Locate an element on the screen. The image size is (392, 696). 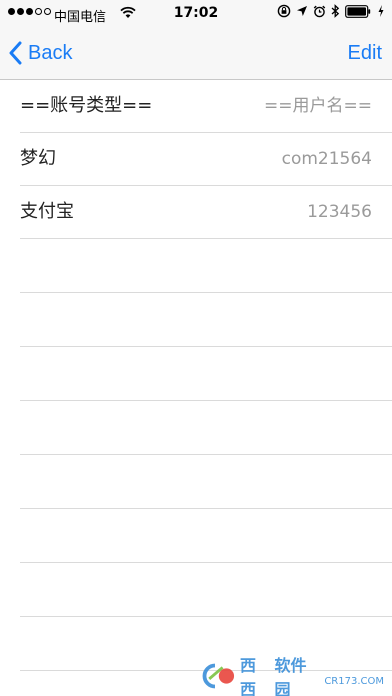
username-cell: com21564 is located at coordinates (326, 159).